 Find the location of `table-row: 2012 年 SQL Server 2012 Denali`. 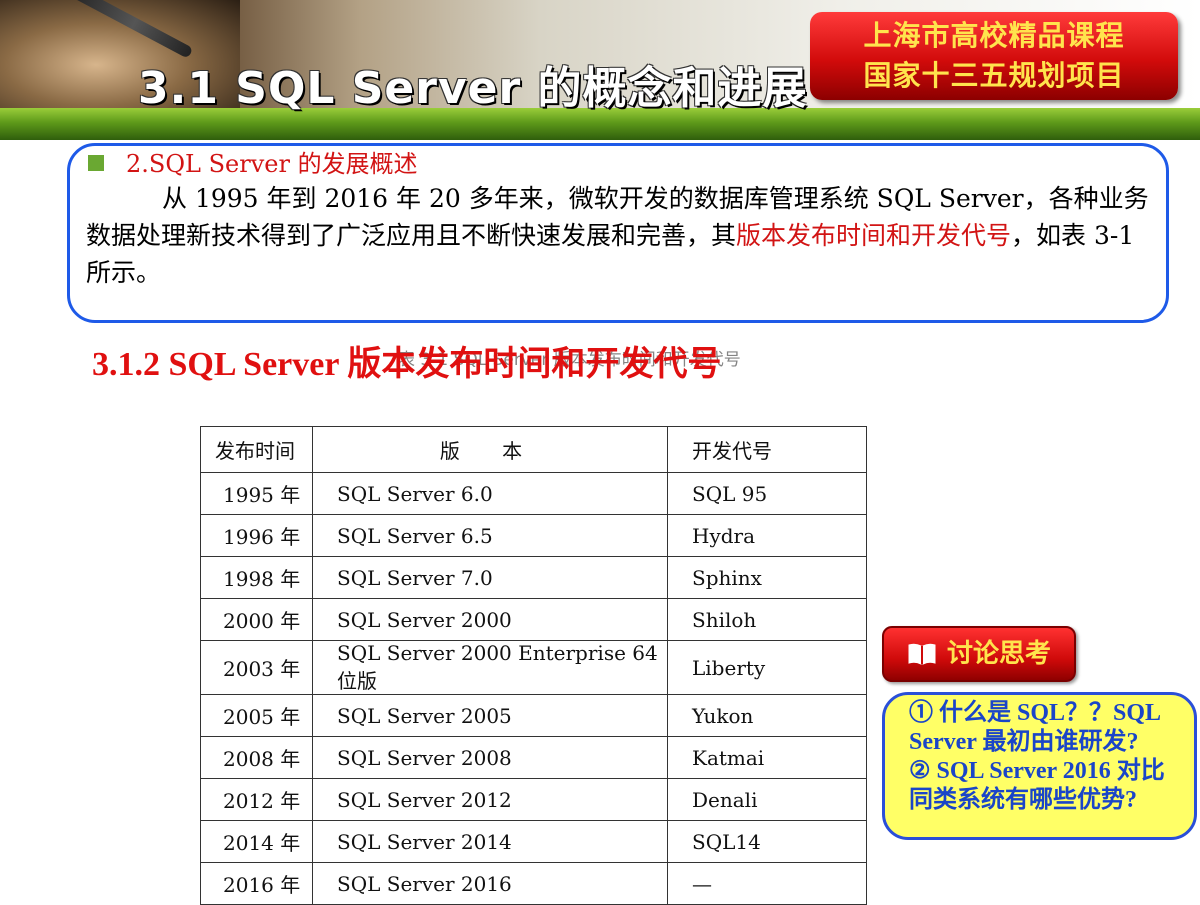

table-row: 2012 年 SQL Server 2012 Denali is located at coordinates (533, 799).